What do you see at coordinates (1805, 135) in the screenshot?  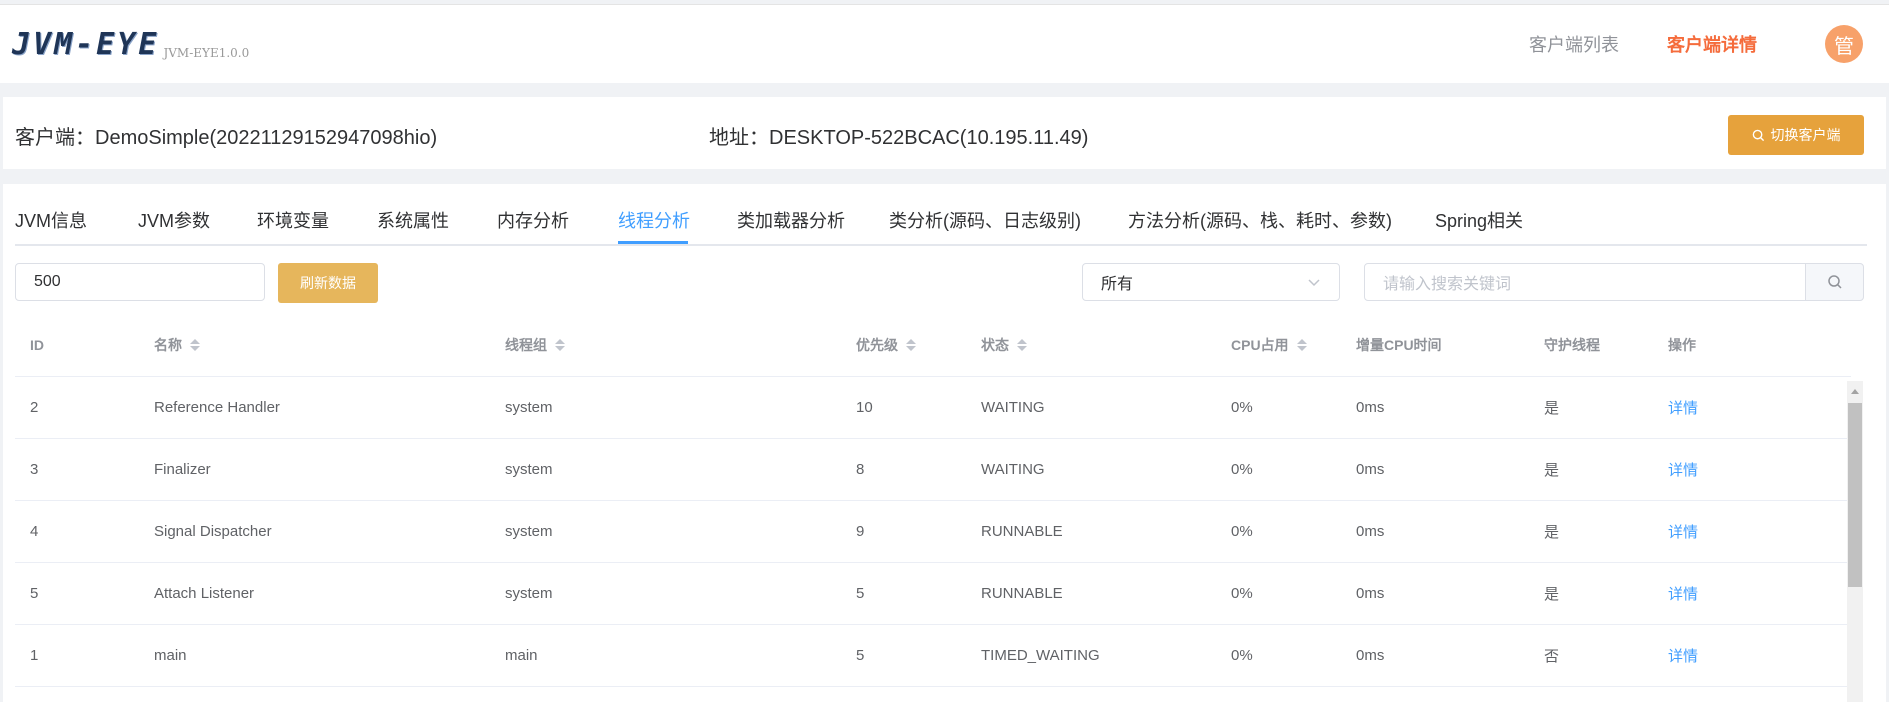 I see `switch-client-label: 切换客户端` at bounding box center [1805, 135].